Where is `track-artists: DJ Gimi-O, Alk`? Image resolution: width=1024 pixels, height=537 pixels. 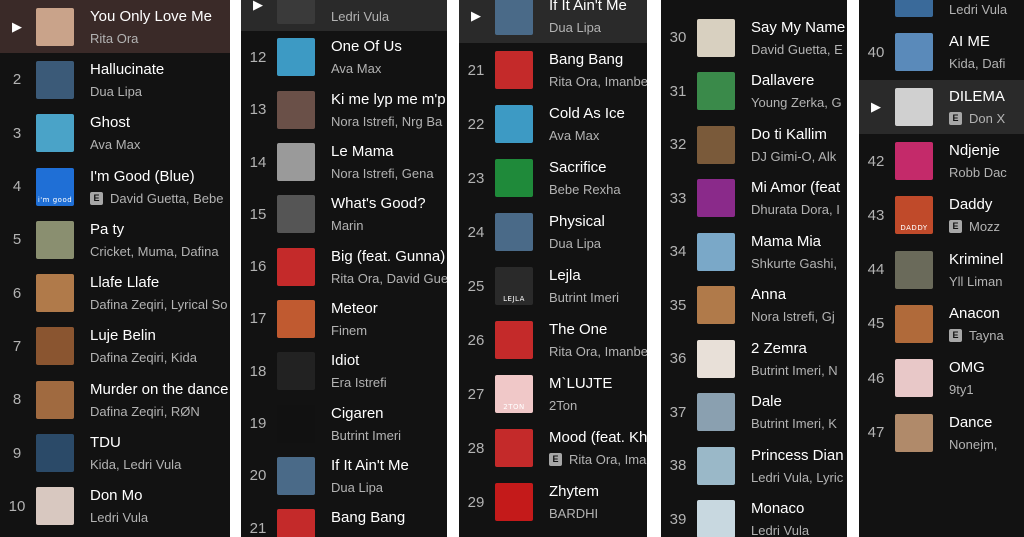
track-artists: DJ Gimi-O, Alk is located at coordinates (799, 156).